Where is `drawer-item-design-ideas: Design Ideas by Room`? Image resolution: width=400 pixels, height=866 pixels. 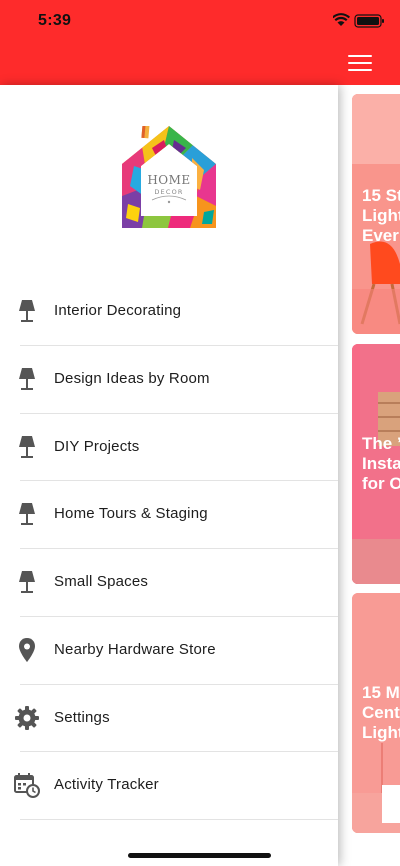 drawer-item-design-ideas: Design Ideas by Room is located at coordinates (169, 380).